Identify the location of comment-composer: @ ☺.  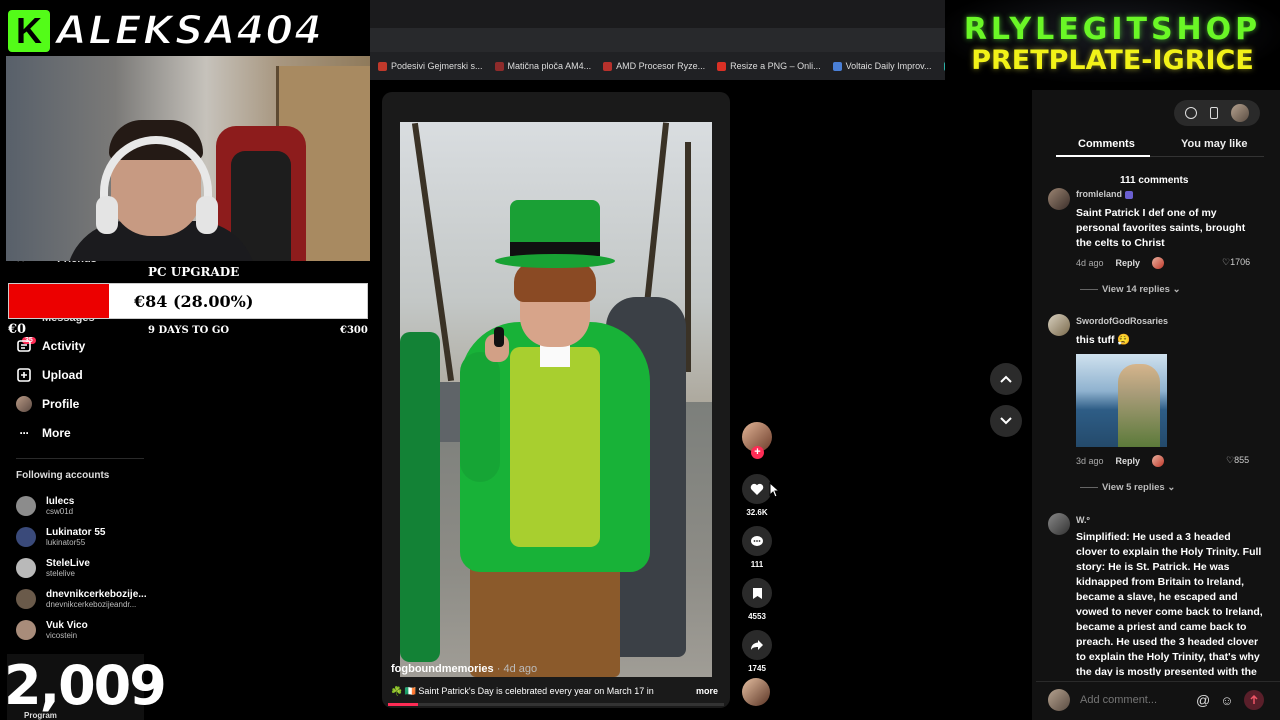
(1158, 700).